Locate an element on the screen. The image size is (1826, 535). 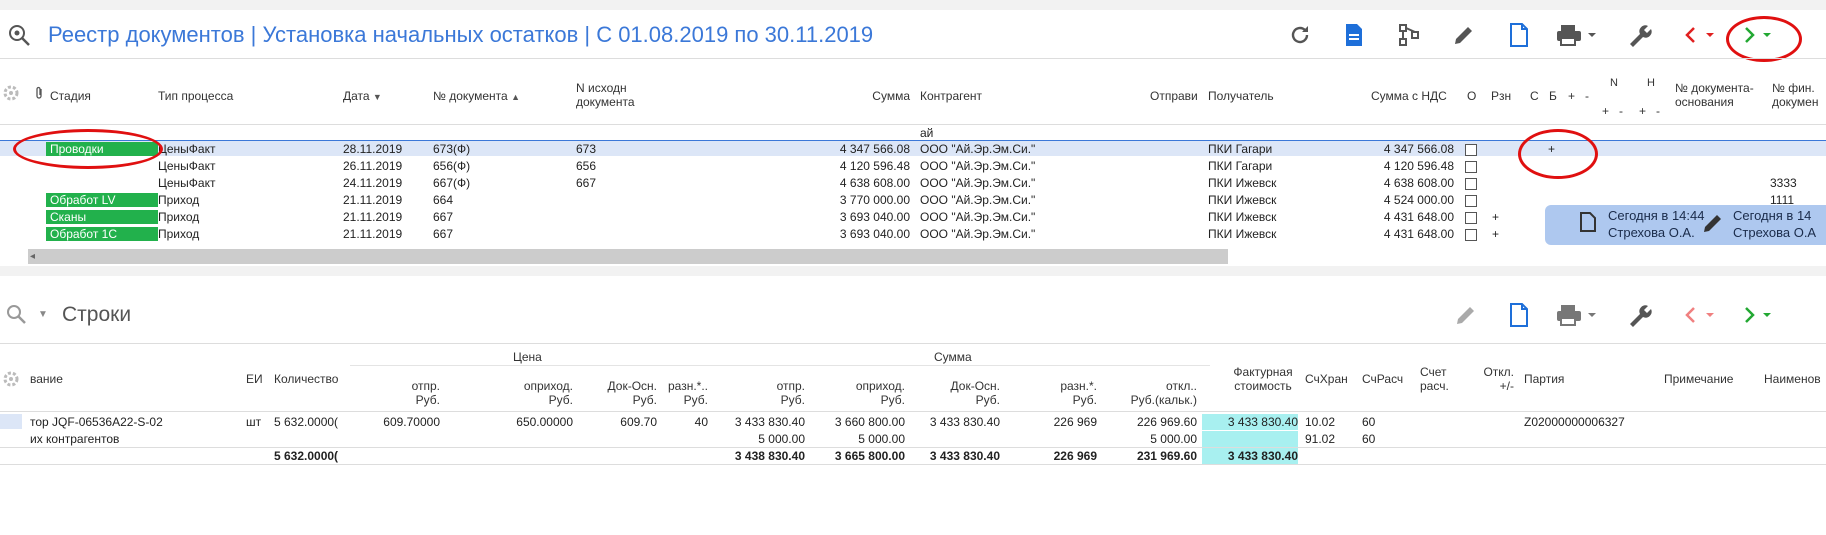
lcol-s-oprih: оприход. Руб. is located at coordinates (860, 393).